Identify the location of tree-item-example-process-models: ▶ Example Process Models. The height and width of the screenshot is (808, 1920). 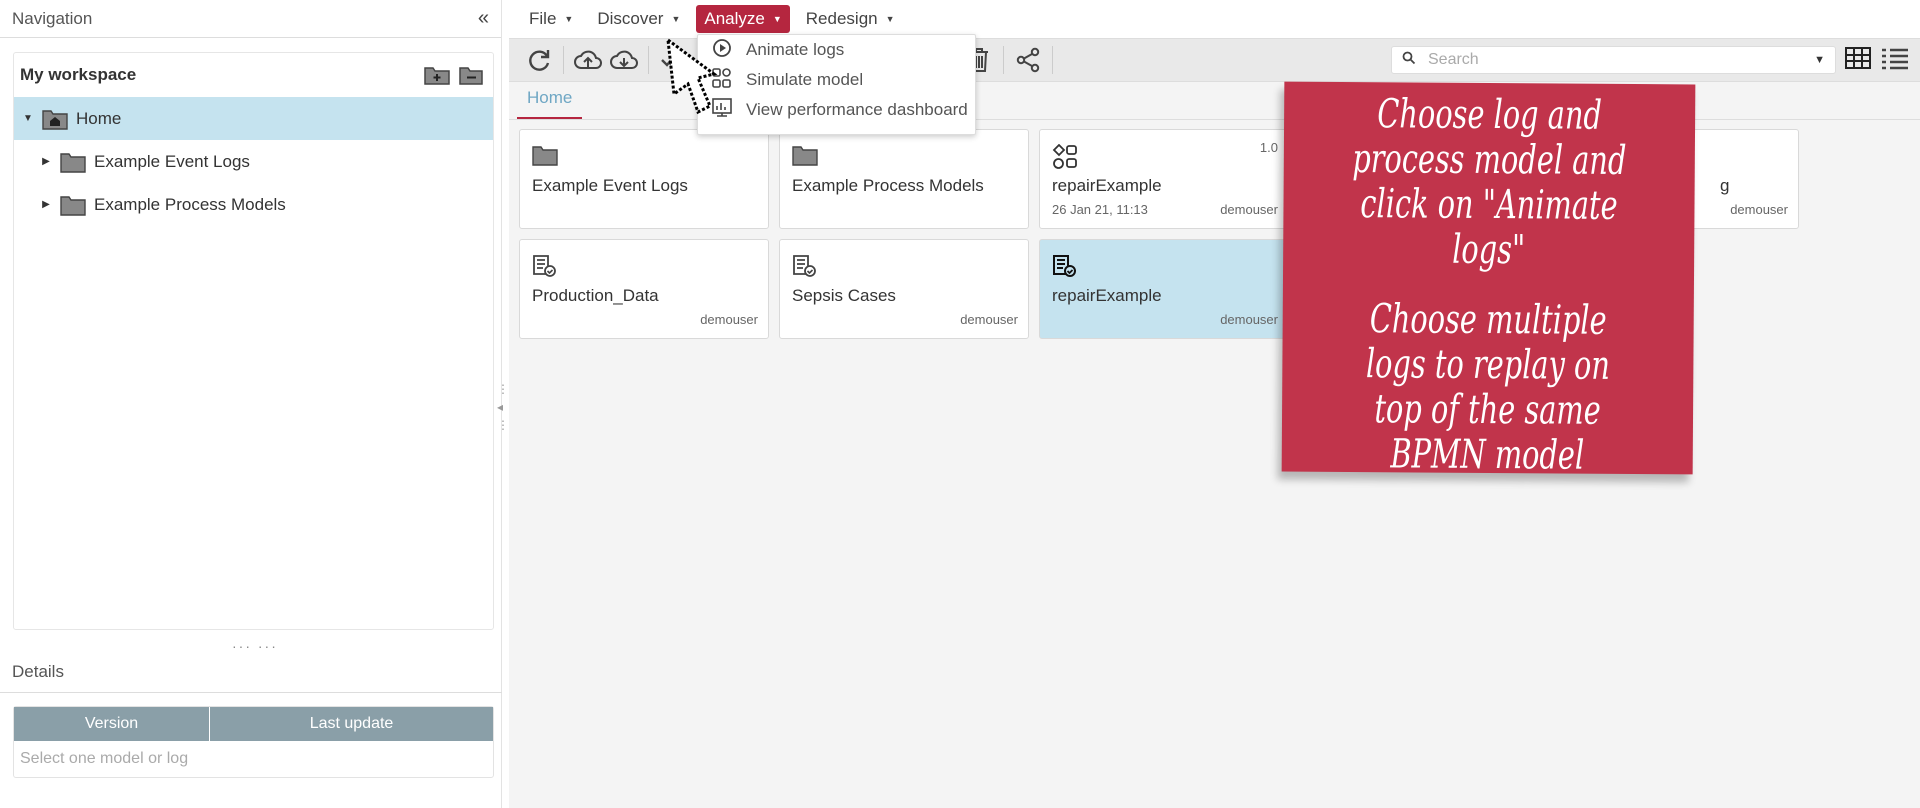
(253, 204).